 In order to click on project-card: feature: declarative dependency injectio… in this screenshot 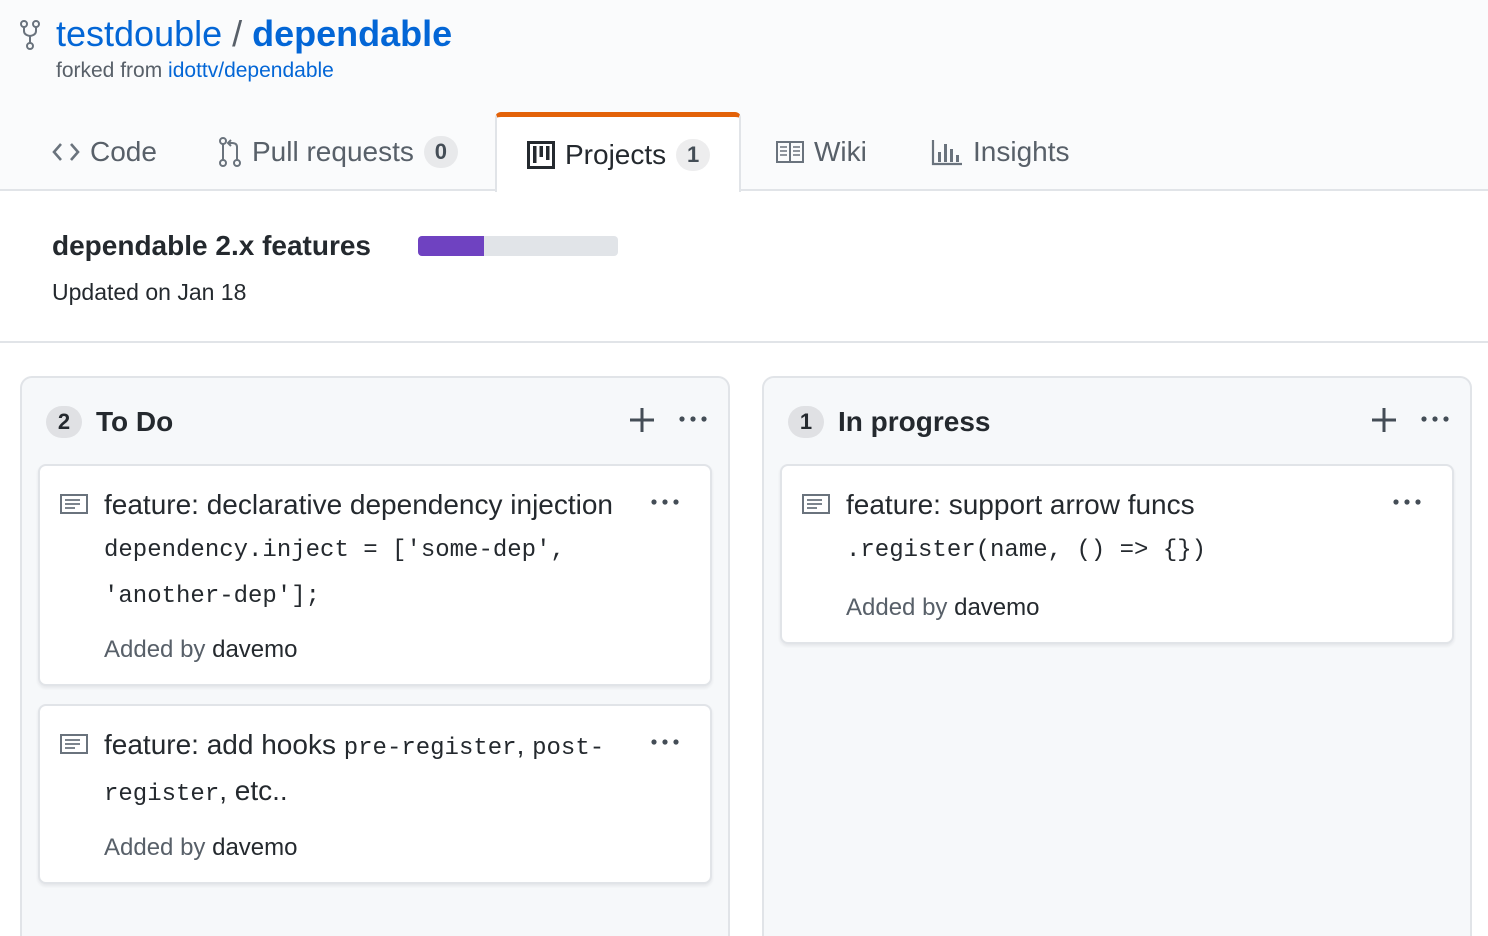, I will do `click(375, 575)`.